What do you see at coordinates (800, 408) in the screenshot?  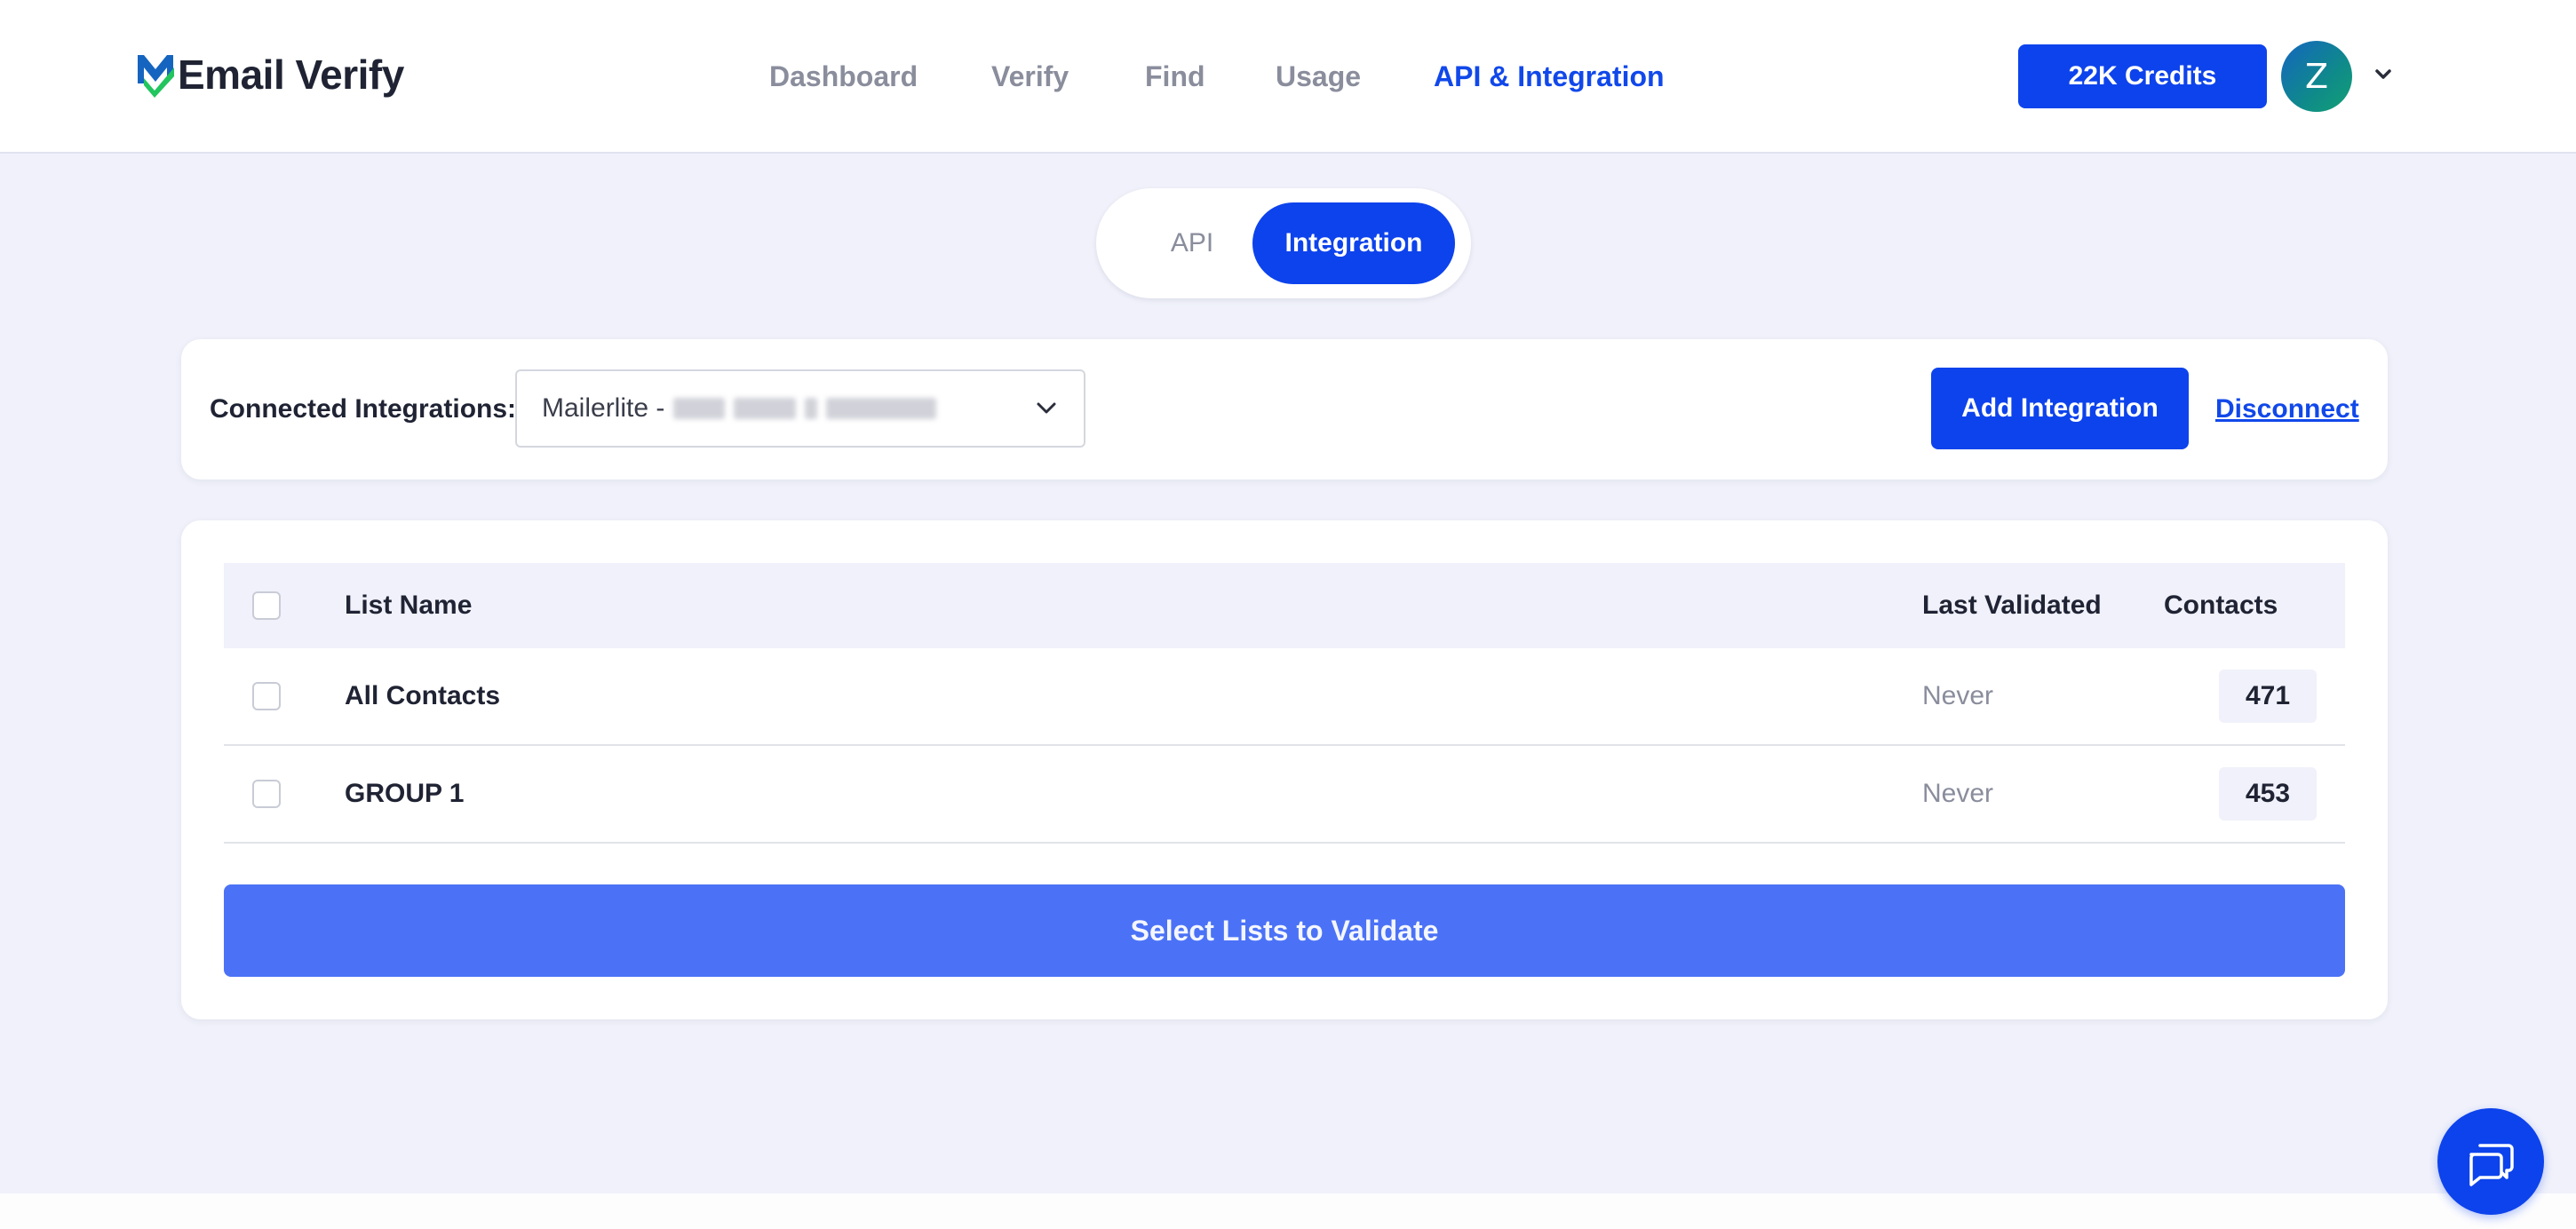 I see `integration-select: Mailerlite -` at bounding box center [800, 408].